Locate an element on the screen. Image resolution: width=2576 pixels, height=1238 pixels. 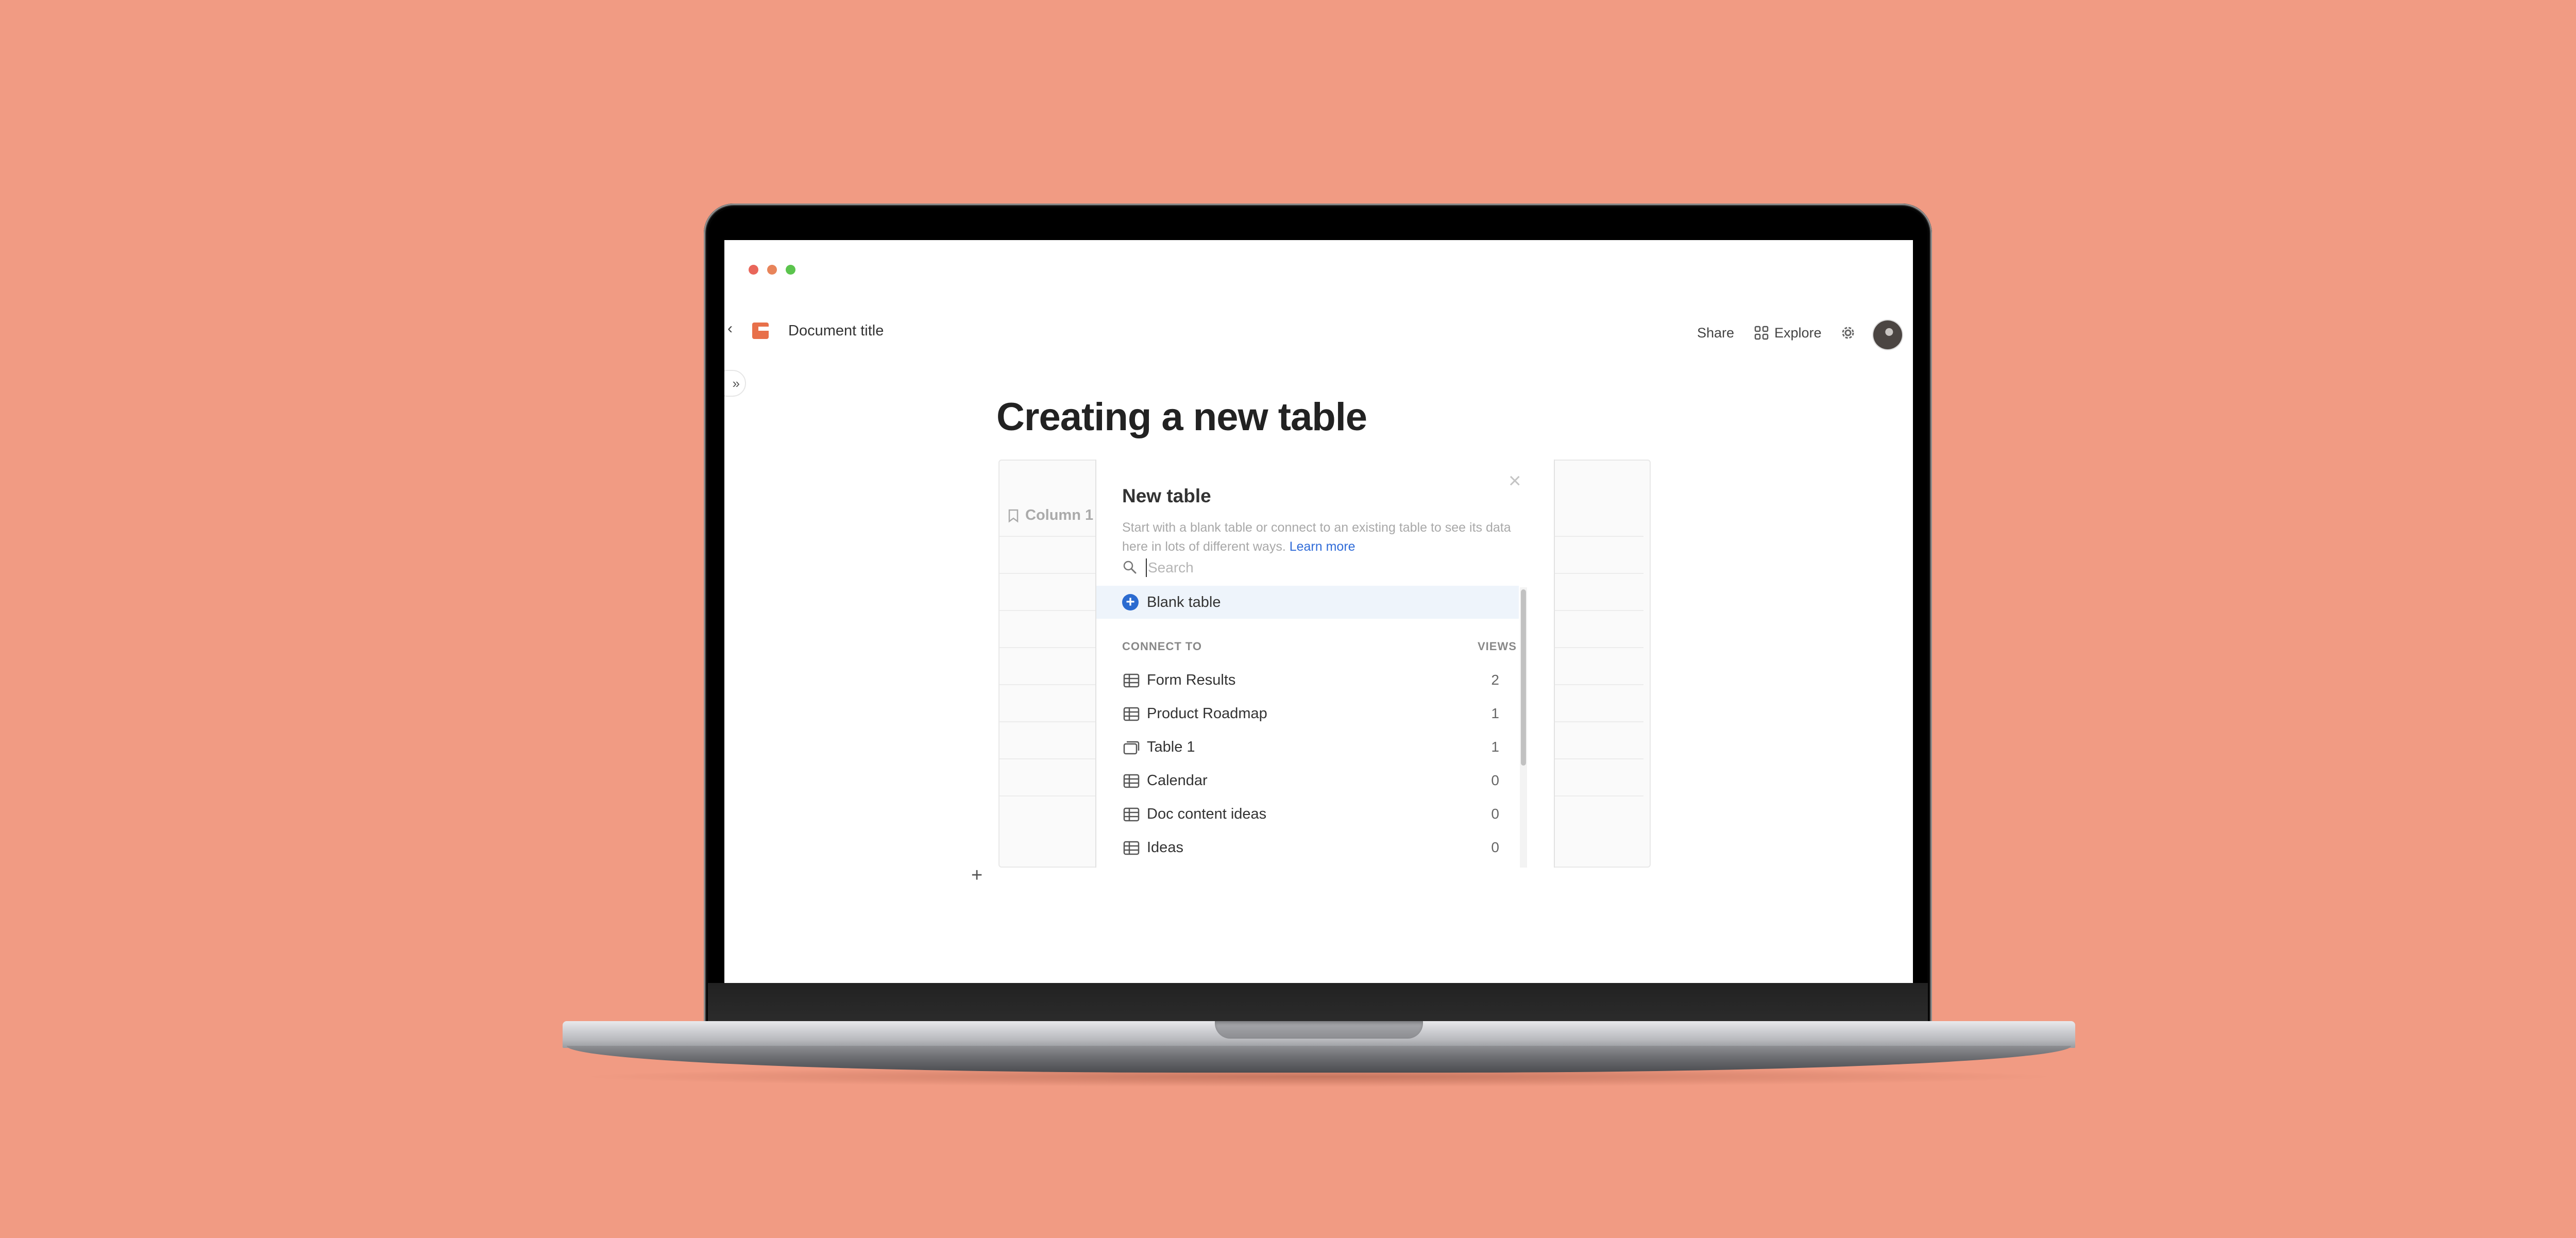
list-item: Doc content ideas 0 is located at coordinates (1307, 815).